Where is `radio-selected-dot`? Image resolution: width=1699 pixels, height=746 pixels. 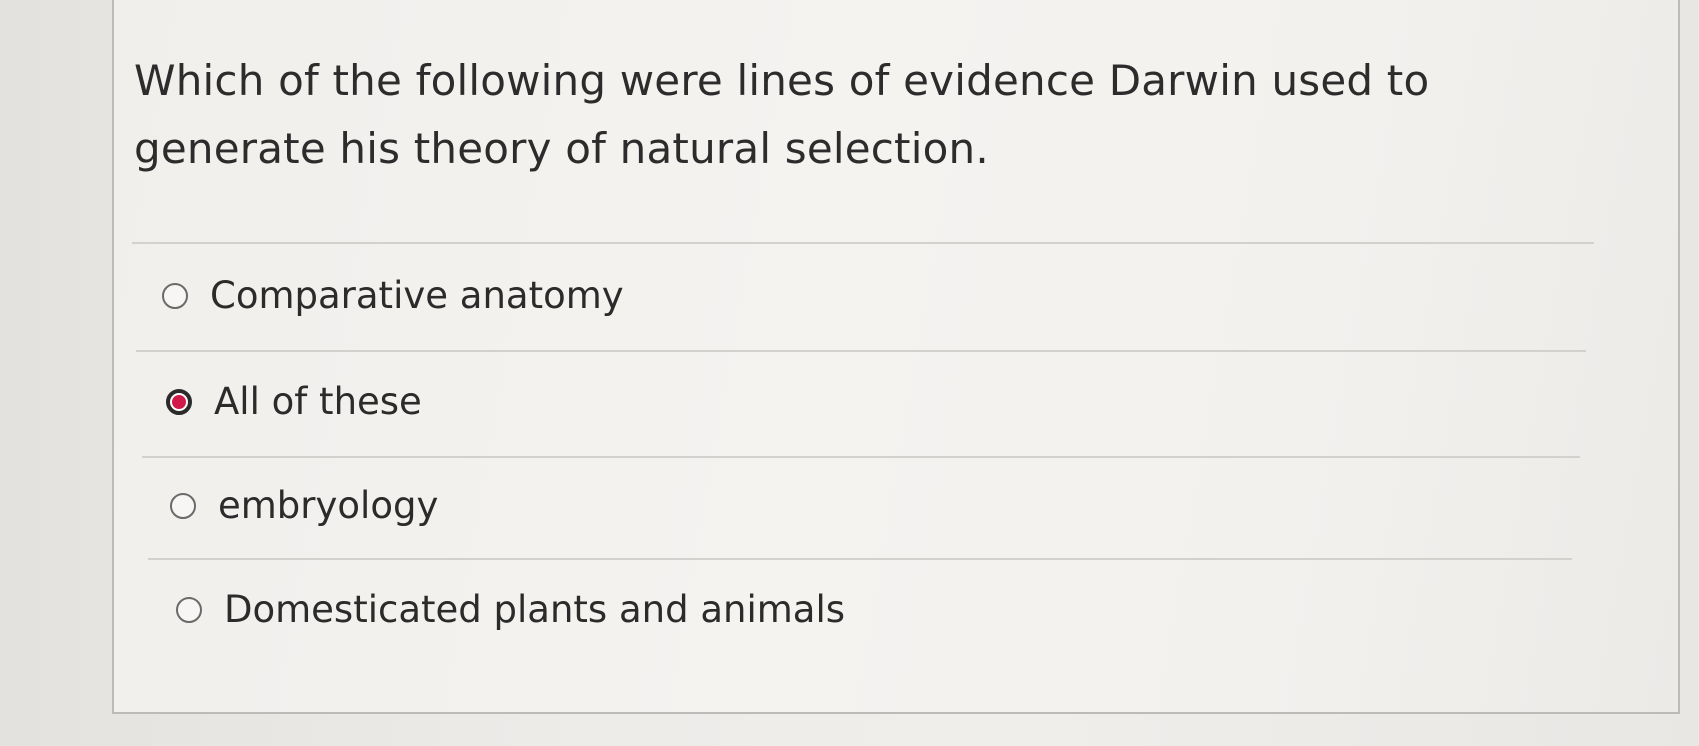
radio-selected-dot is located at coordinates (179, 402).